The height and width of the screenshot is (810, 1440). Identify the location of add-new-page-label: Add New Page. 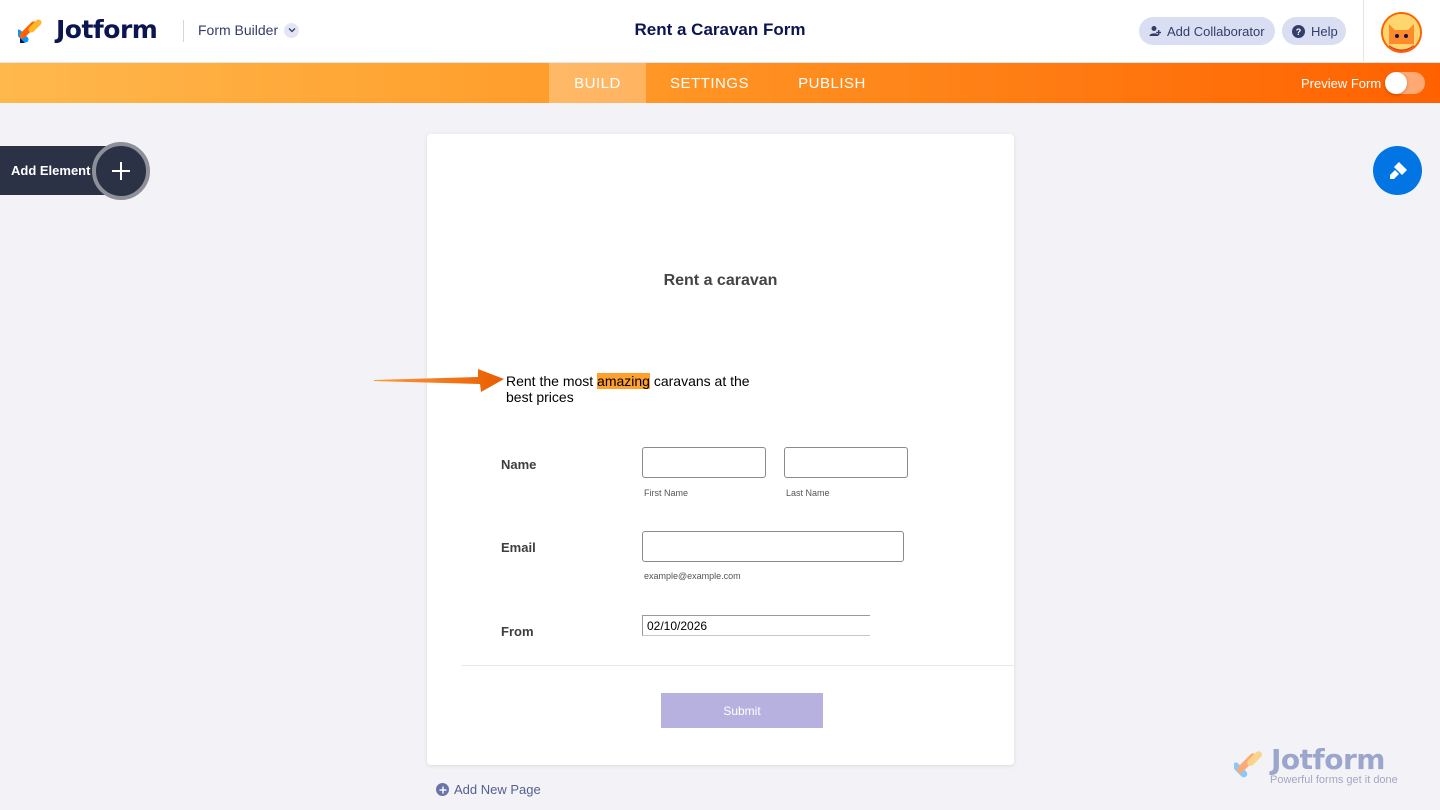
(497, 789).